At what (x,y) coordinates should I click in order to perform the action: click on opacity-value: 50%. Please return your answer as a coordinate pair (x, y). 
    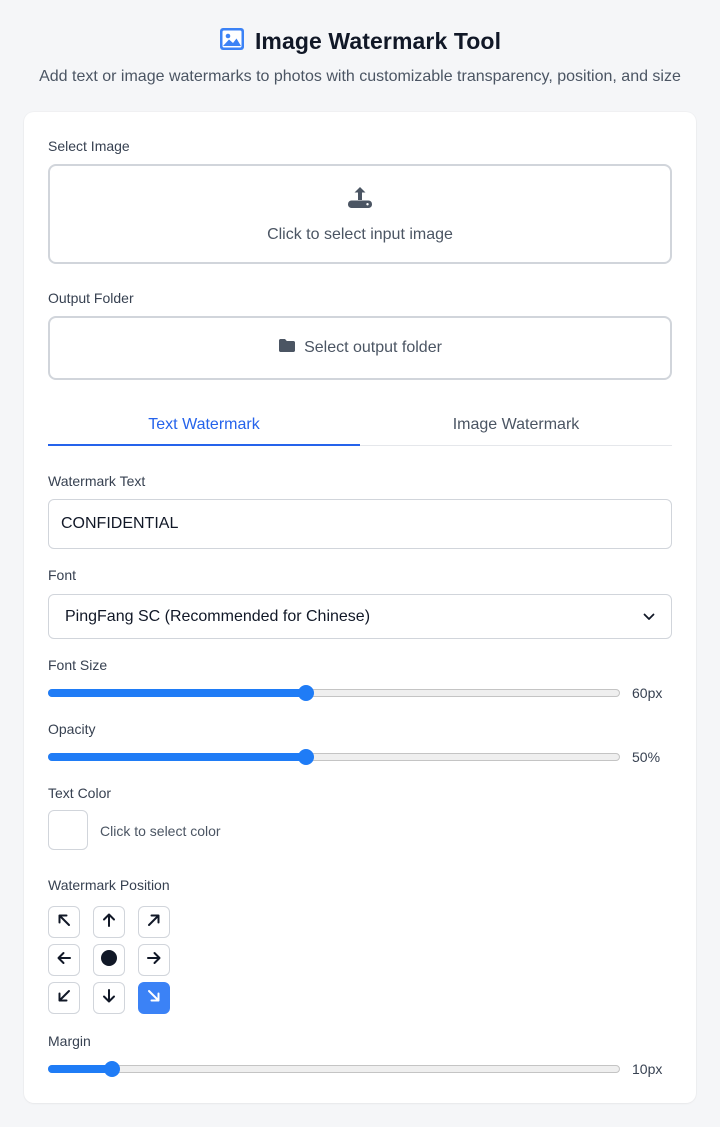
    Looking at the image, I should click on (646, 757).